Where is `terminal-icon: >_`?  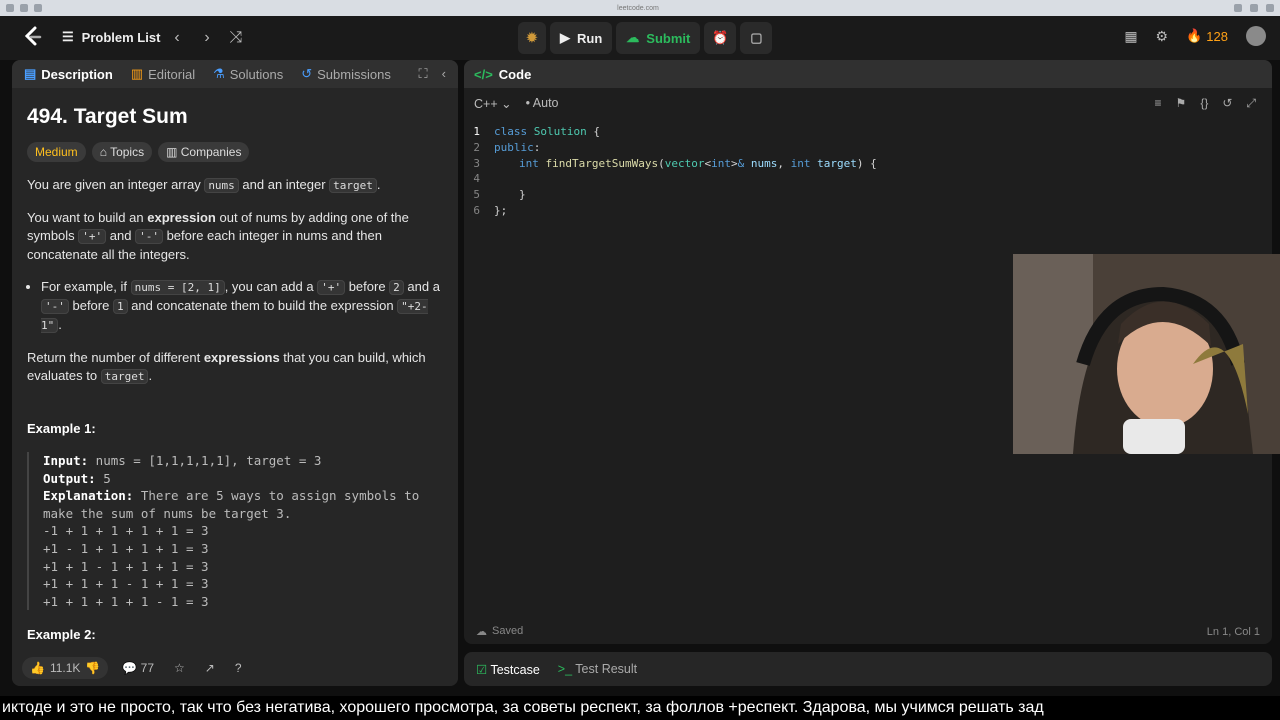 terminal-icon: >_ is located at coordinates (566, 669).